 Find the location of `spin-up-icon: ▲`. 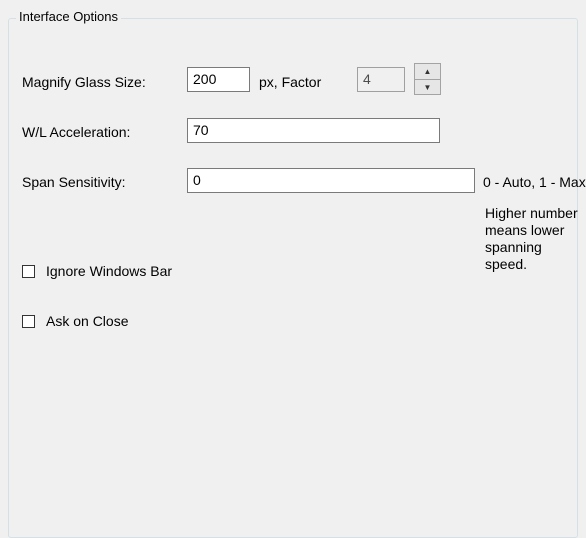

spin-up-icon: ▲ is located at coordinates (427, 71).